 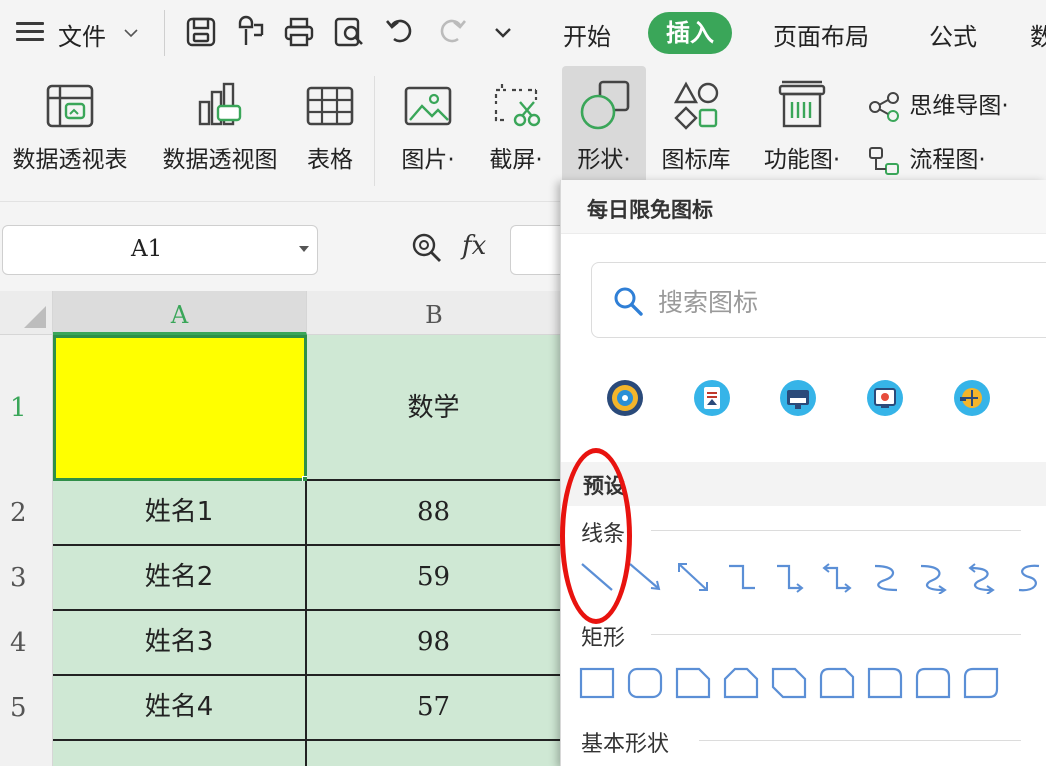 I want to click on undo-icon, so click(x=401, y=32).